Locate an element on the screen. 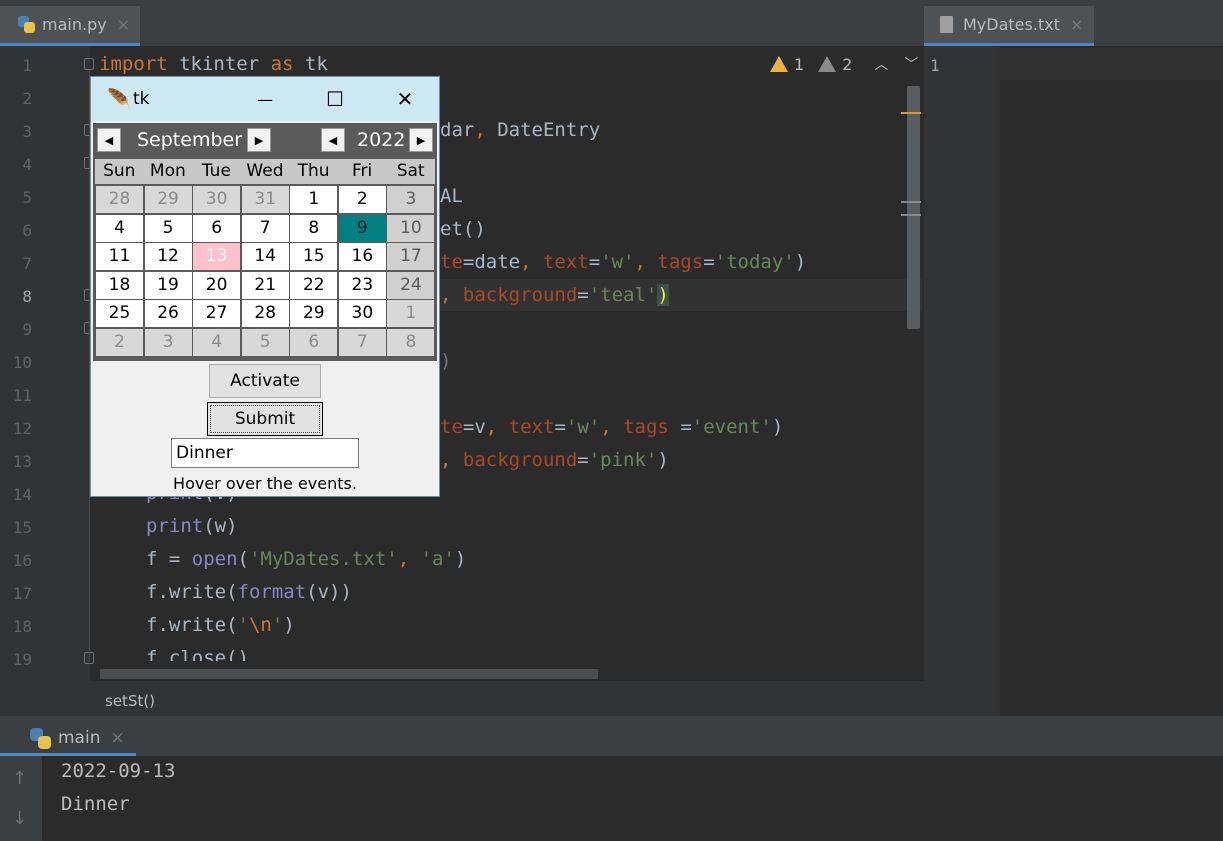  code-line-7: te=date, text='w', tags='today') is located at coordinates (623, 262).